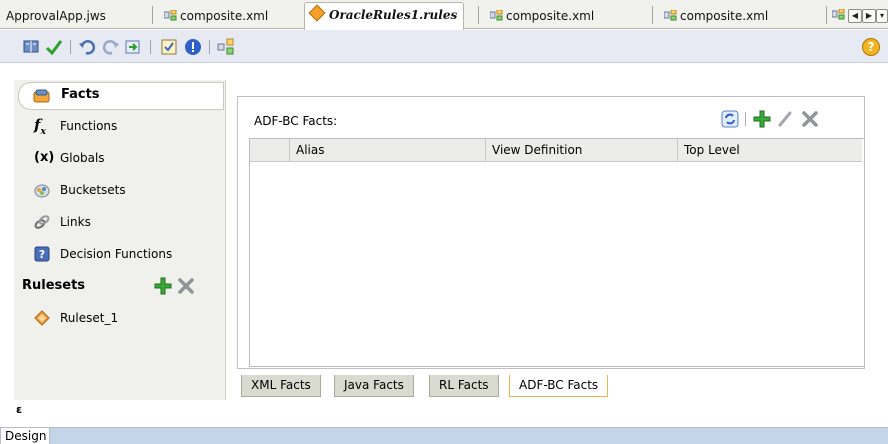 This screenshot has height=444, width=888. What do you see at coordinates (882, 16) in the screenshot?
I see `tab-list-dropdown-icon: ▾` at bounding box center [882, 16].